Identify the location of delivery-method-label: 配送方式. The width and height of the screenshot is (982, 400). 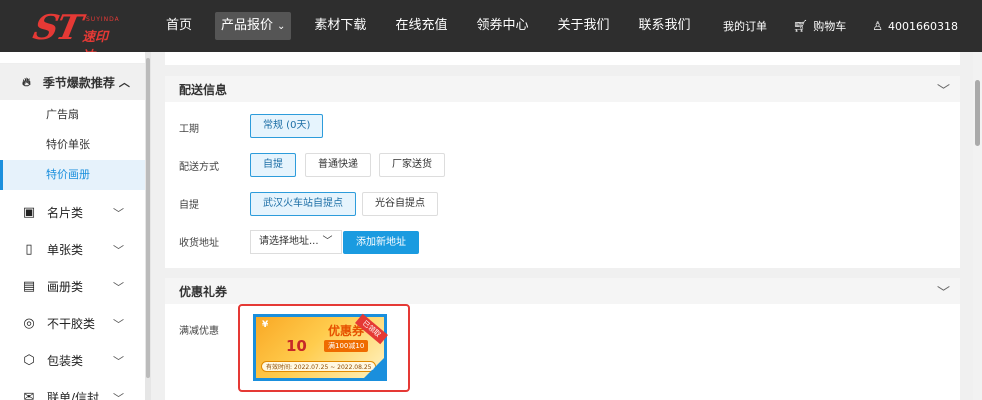
(199, 167).